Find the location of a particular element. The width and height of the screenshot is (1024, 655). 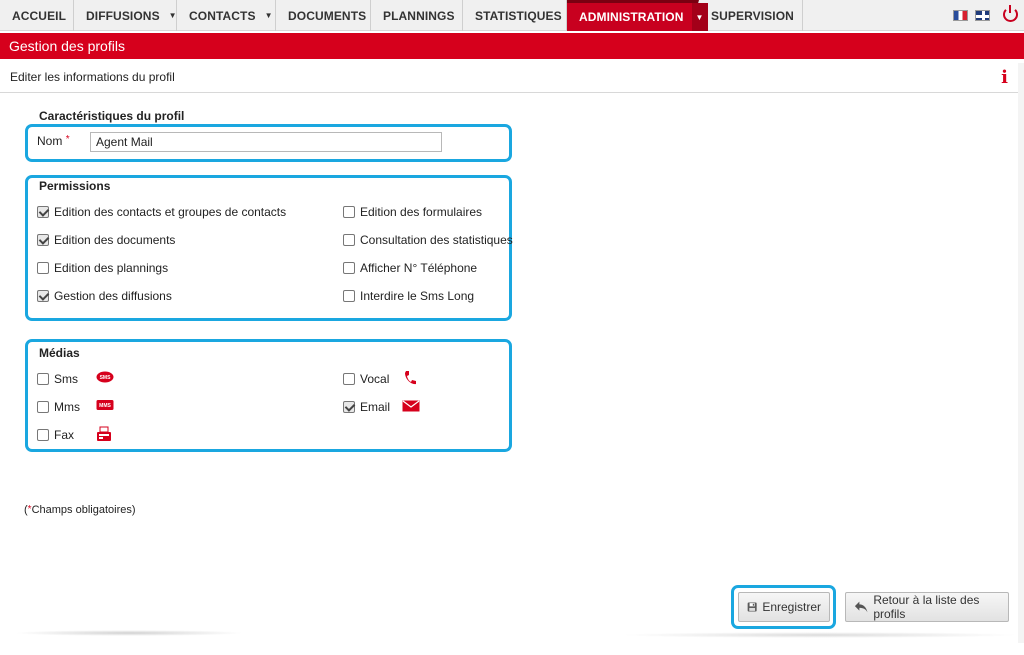

media-item: Email is located at coordinates (366, 407).